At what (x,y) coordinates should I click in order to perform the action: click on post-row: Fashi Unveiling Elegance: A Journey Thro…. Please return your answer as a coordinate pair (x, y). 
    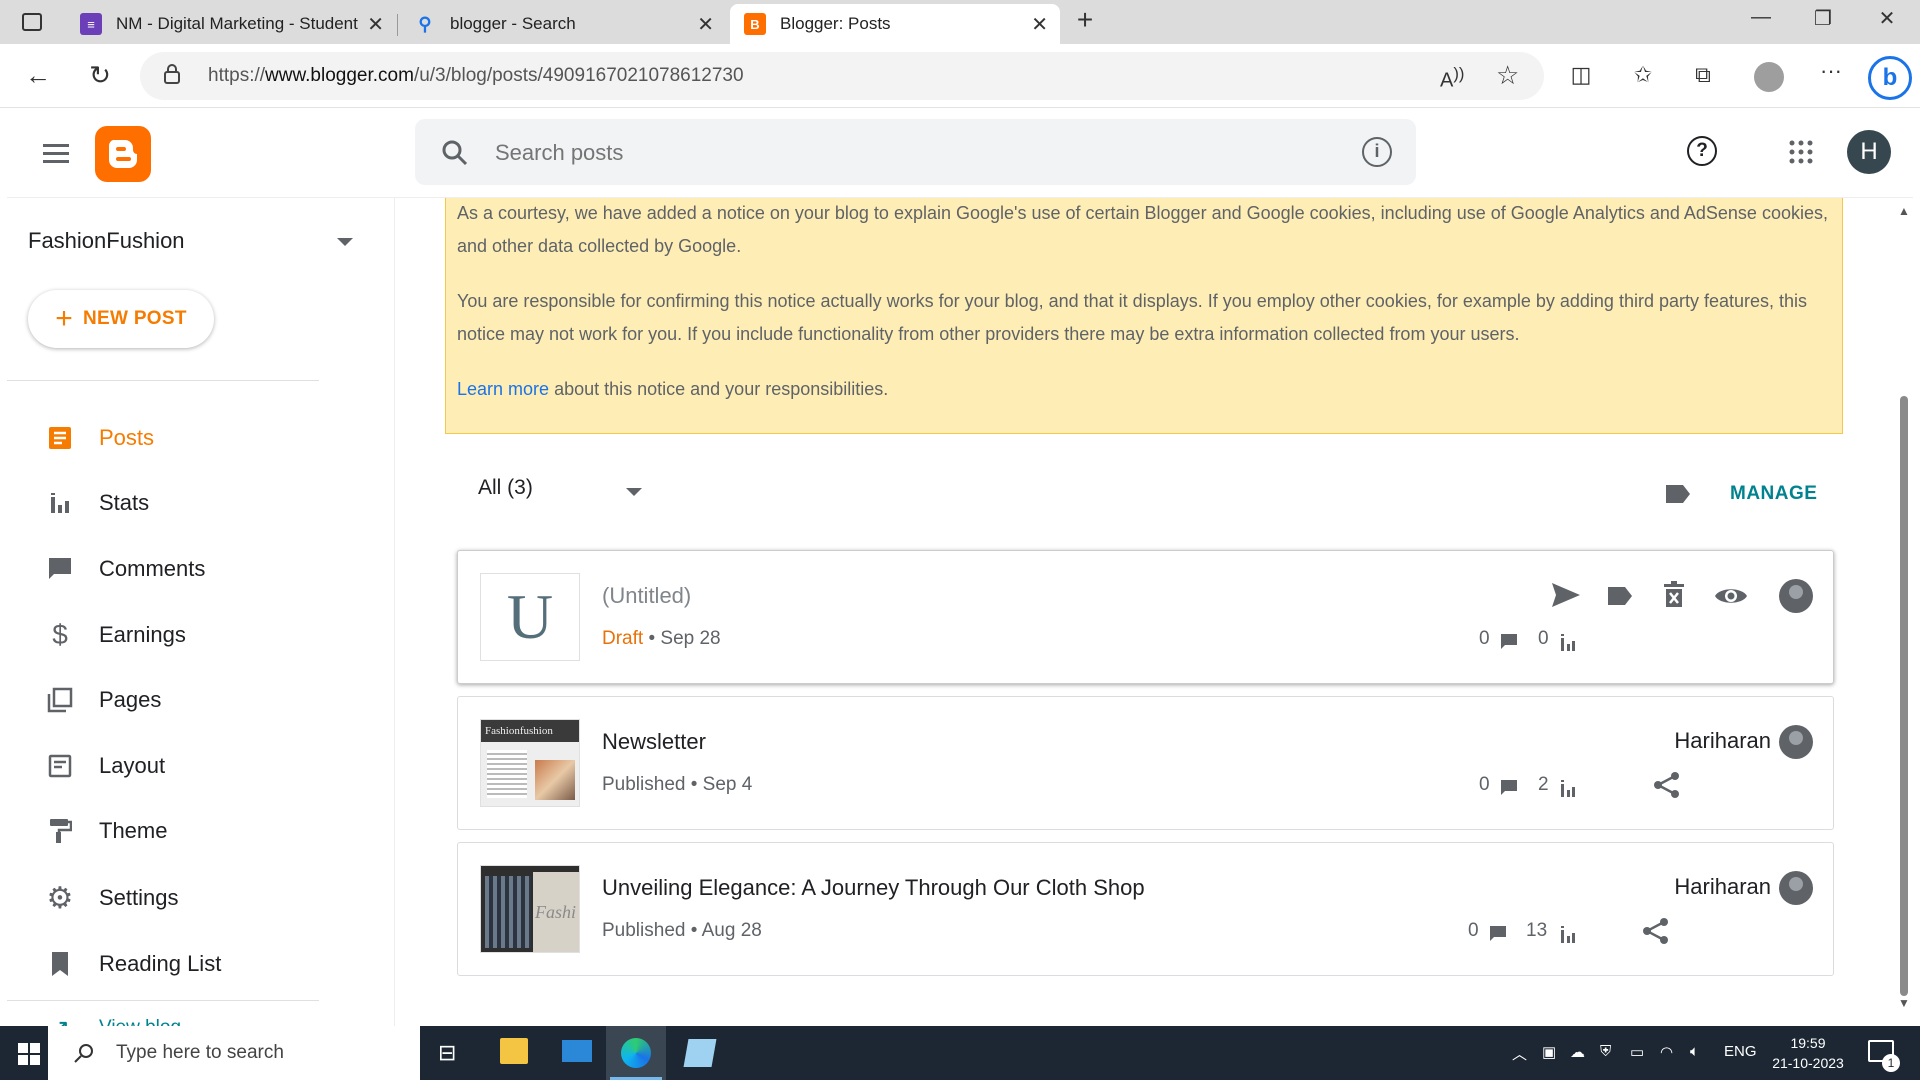
    Looking at the image, I should click on (1145, 909).